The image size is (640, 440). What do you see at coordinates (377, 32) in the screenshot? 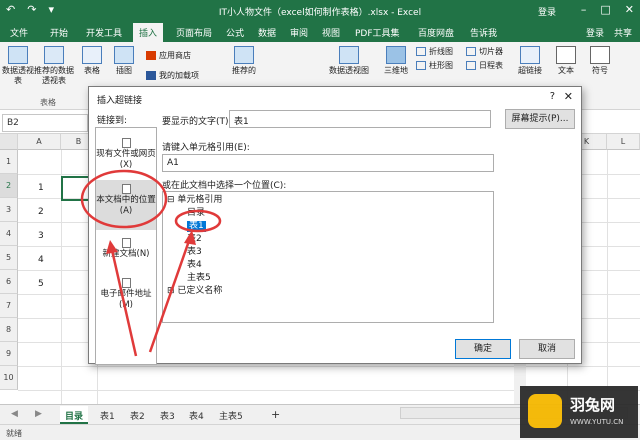
I see `tab-pdf-tools: PDF工具集` at bounding box center [377, 32].